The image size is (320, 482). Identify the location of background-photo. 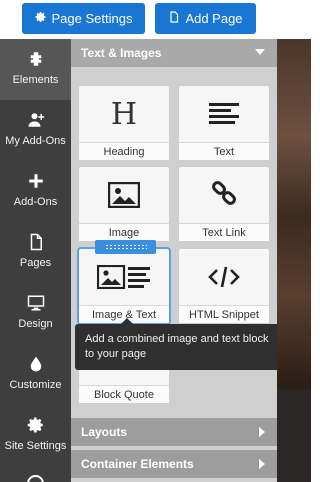
(294, 260).